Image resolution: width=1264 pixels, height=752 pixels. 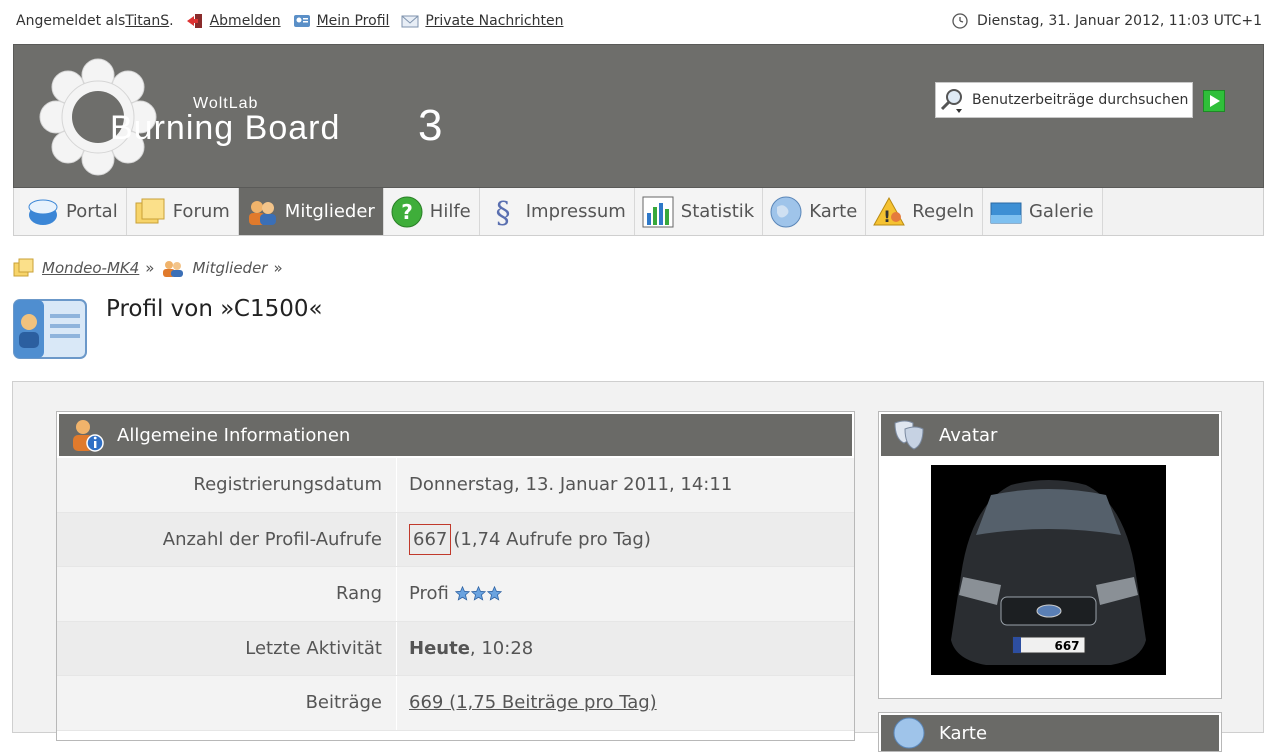 I want to click on user-info-icon, so click(x=88, y=436).